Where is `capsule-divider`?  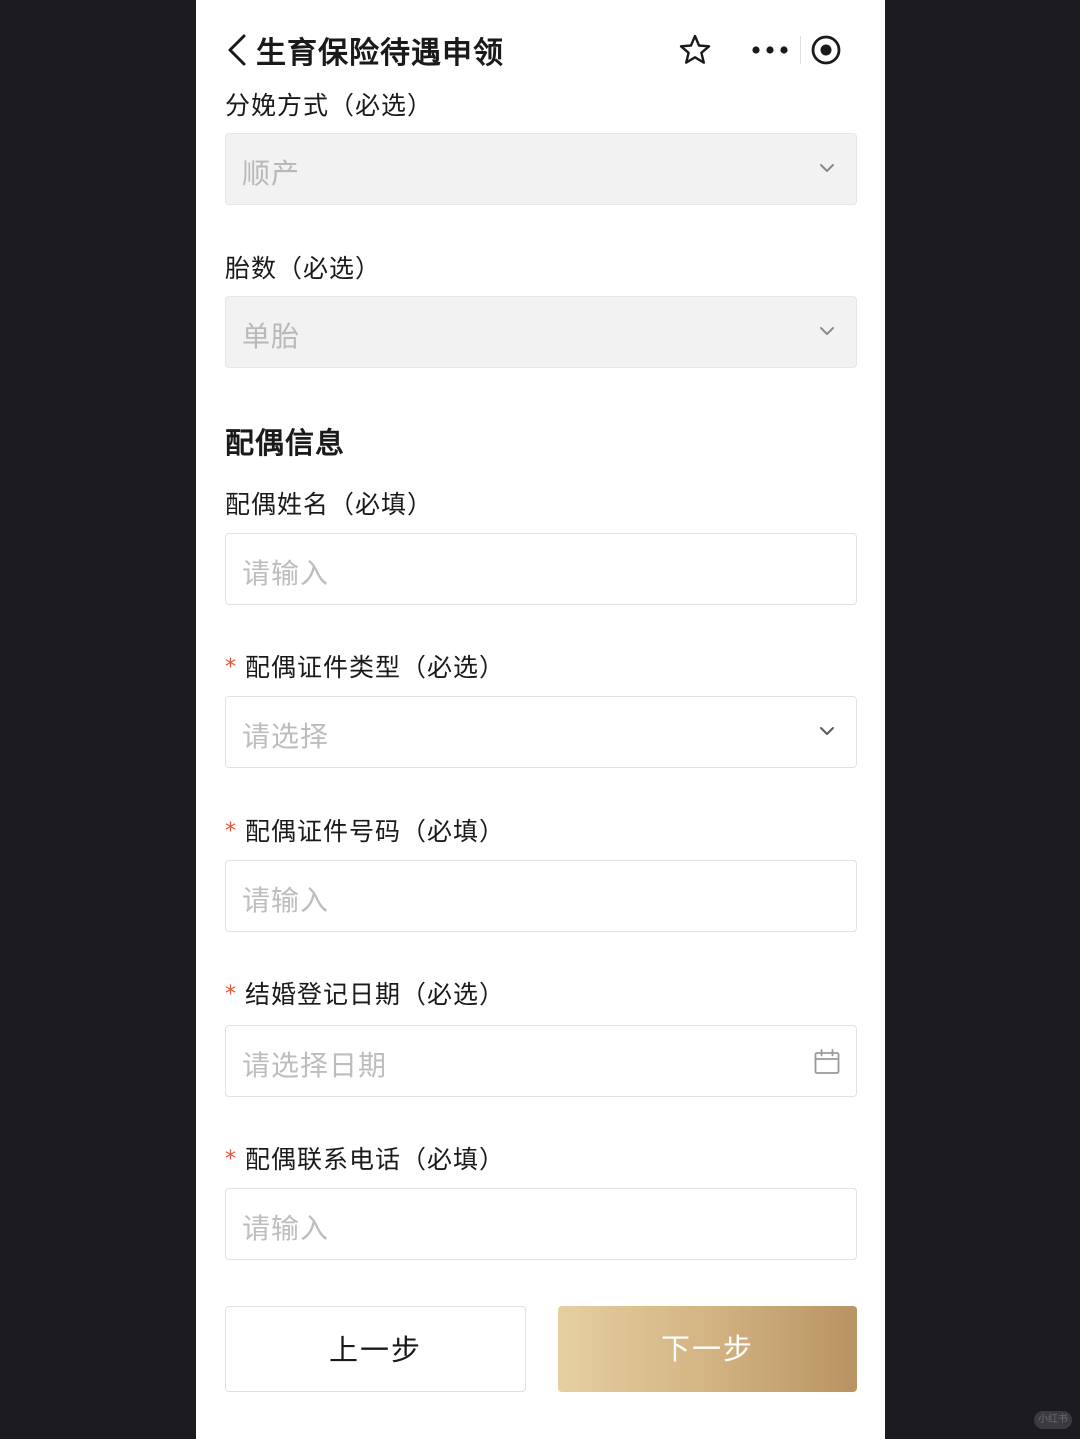 capsule-divider is located at coordinates (800, 50).